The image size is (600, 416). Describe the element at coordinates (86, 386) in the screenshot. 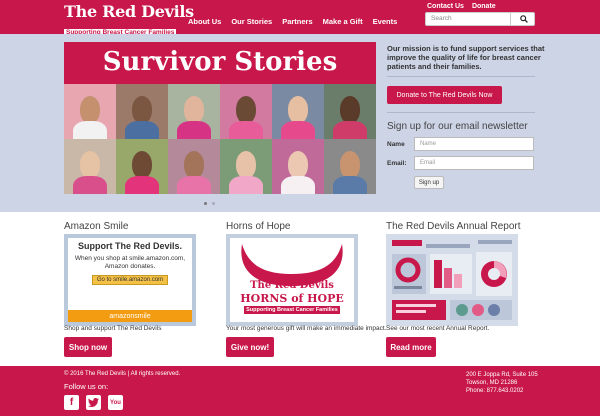

I see `follow-us-label: Follow us on:` at that location.